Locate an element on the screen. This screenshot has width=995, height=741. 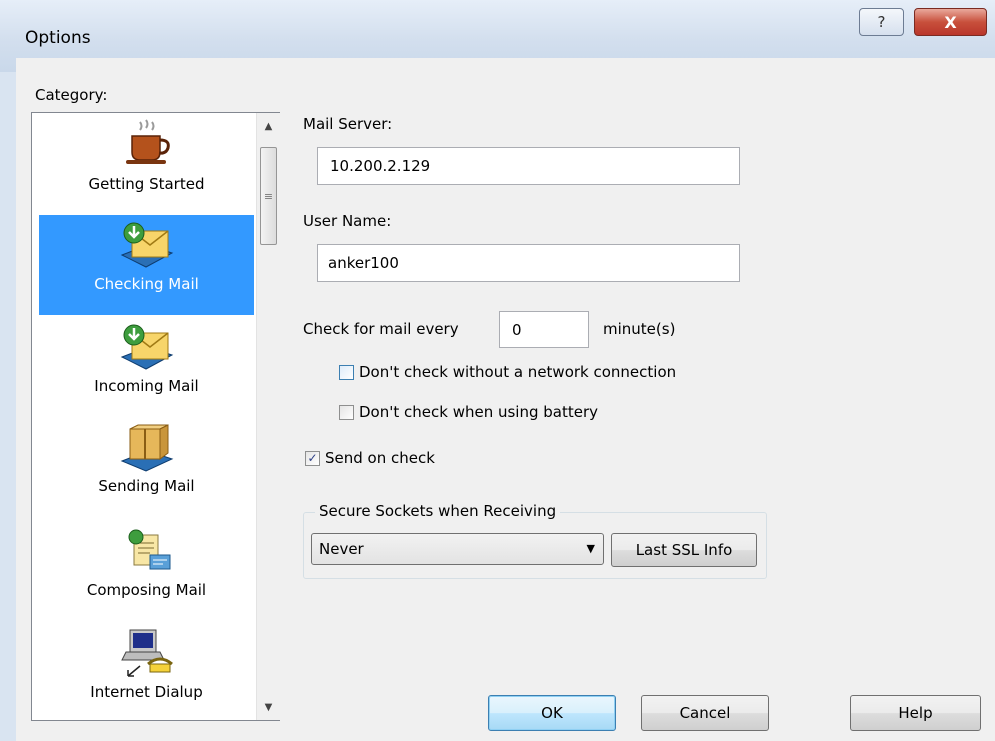
category-item-label: Checking Mail is located at coordinates (146, 284).